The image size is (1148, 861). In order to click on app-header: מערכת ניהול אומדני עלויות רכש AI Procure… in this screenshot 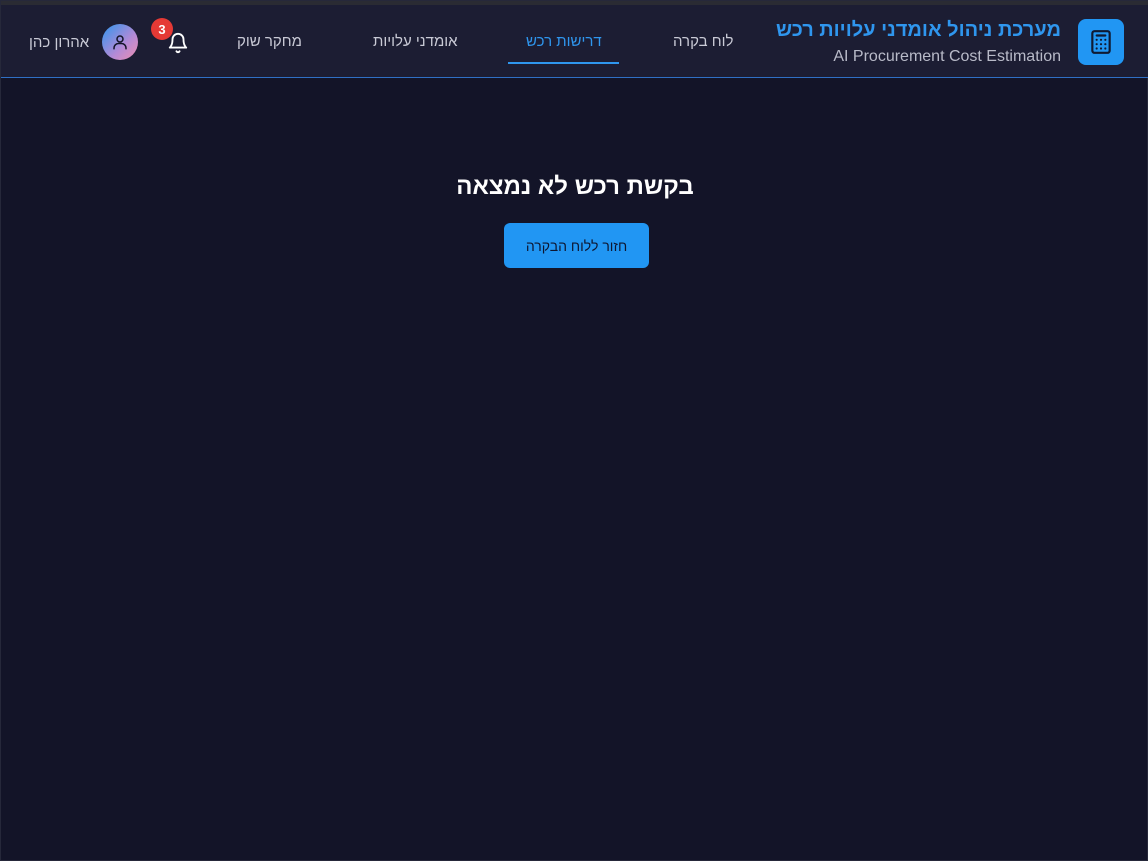, I will do `click(574, 41)`.